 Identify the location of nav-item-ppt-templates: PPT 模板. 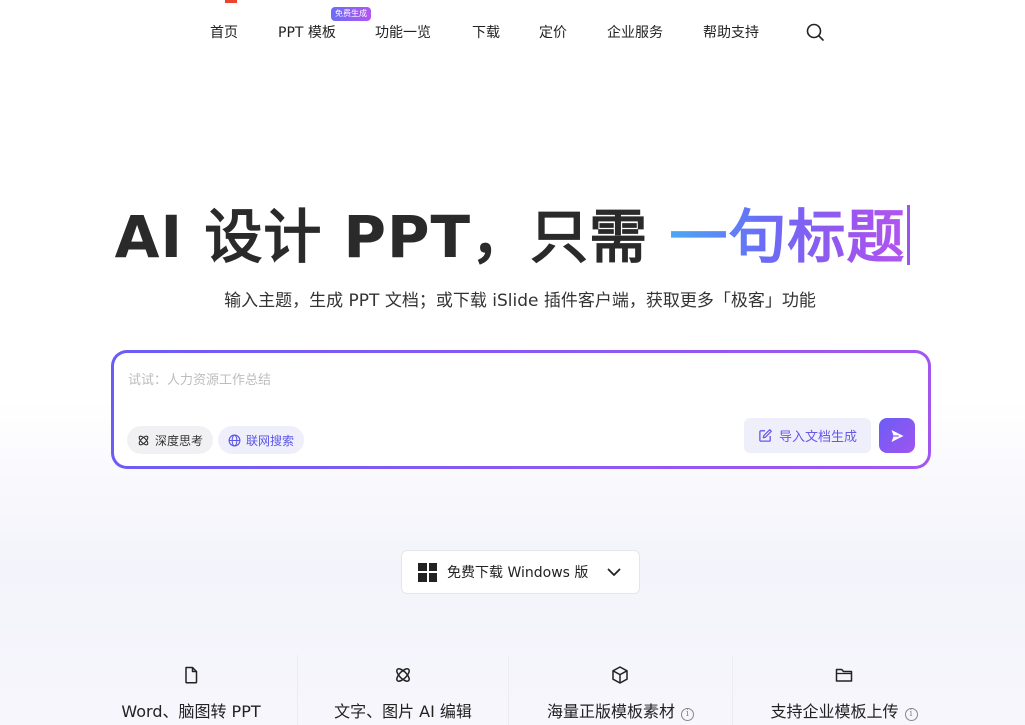
(307, 32).